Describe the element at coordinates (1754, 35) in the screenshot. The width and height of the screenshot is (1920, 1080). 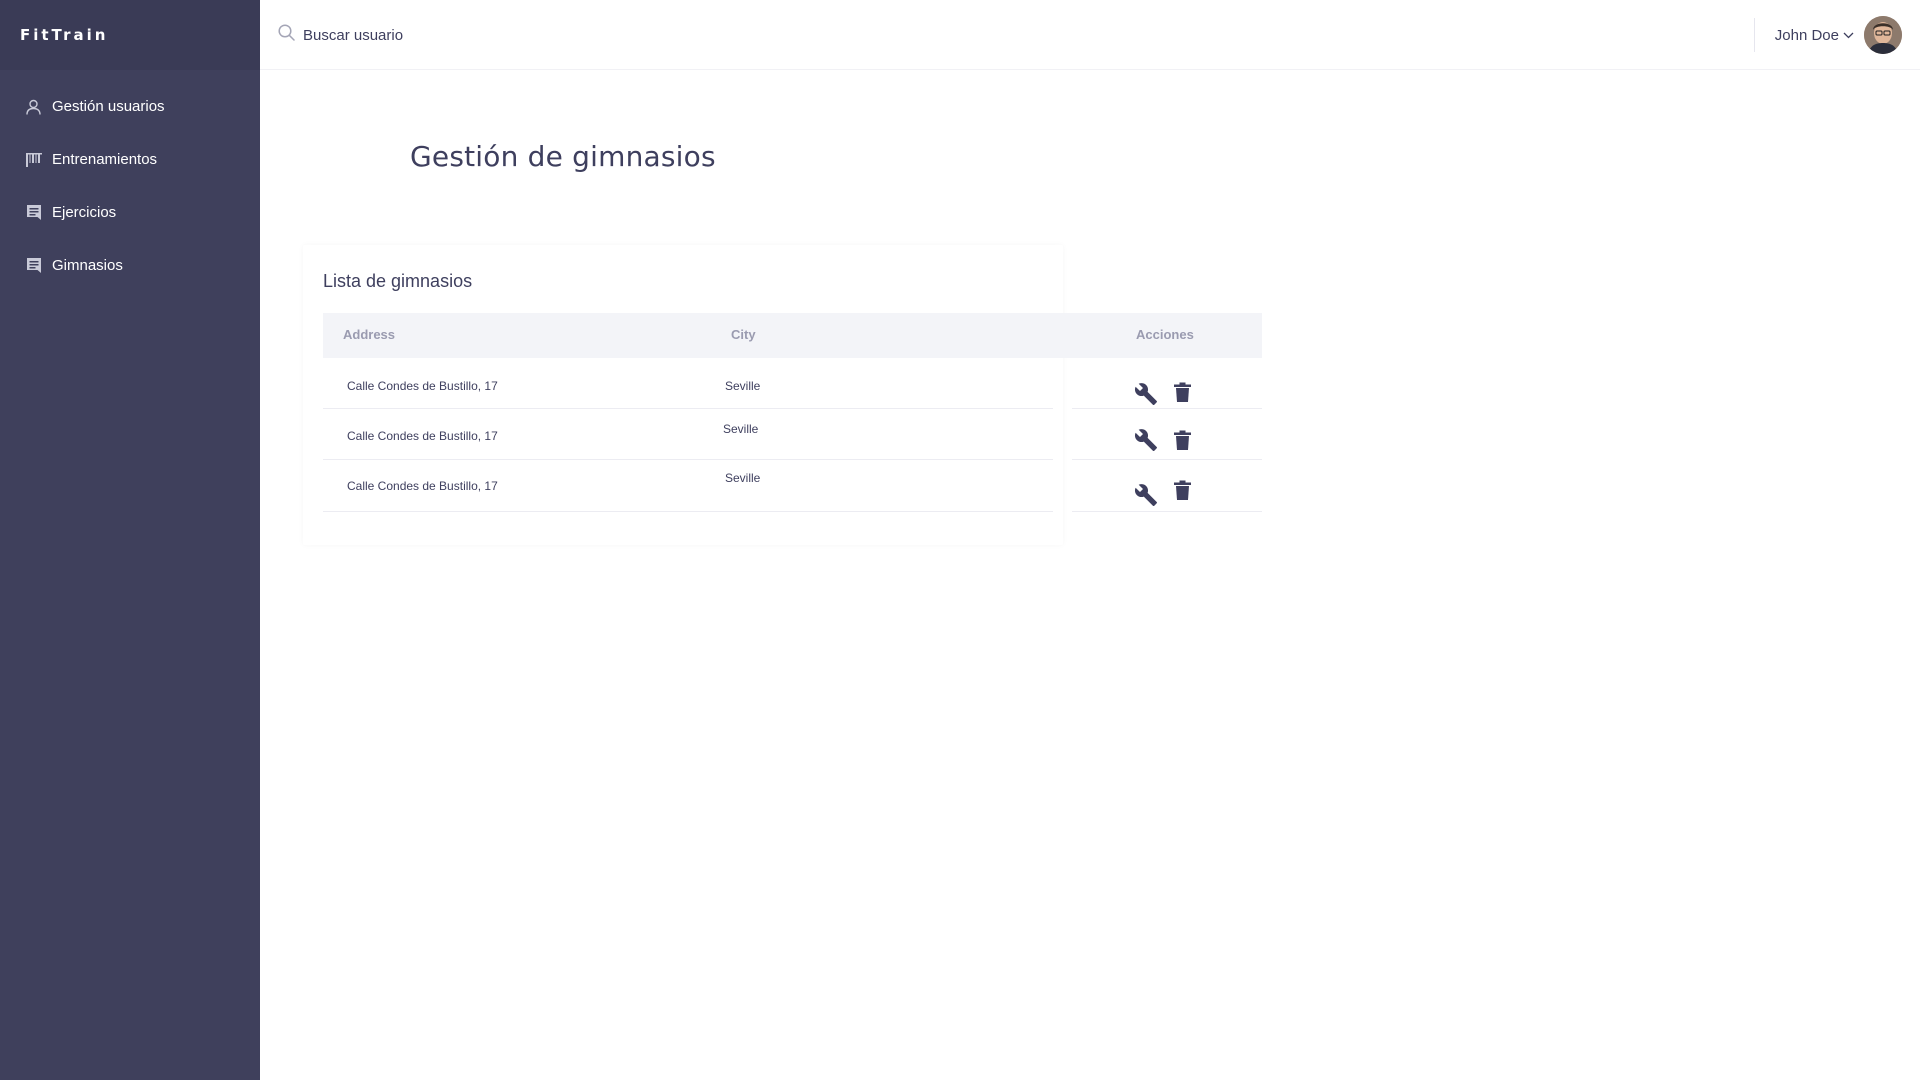
I see `divider` at that location.